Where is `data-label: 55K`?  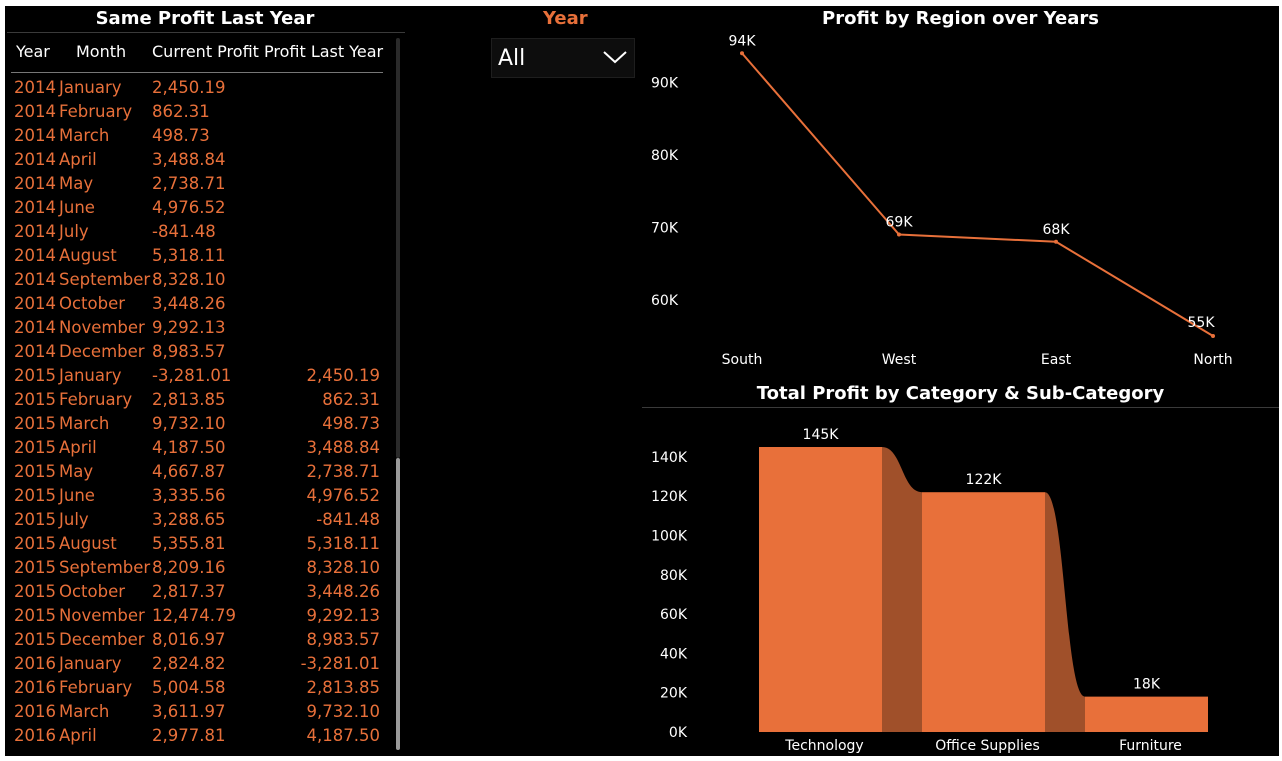
data-label: 55K is located at coordinates (1202, 323).